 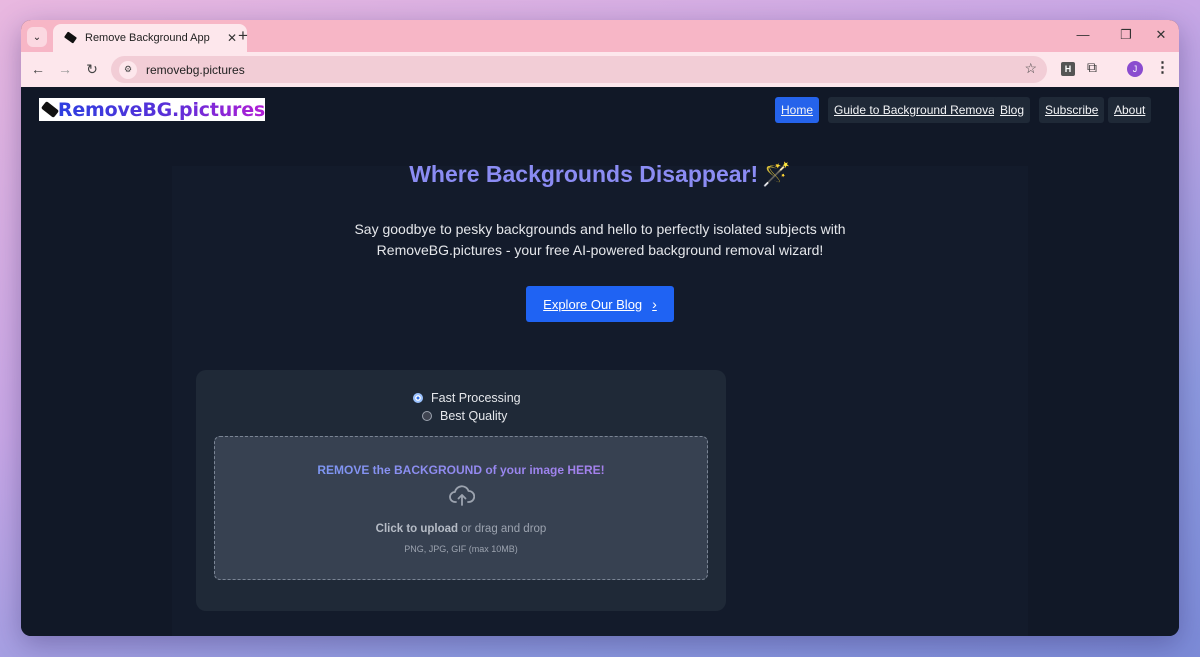 I want to click on magic-wand-icon: 🪄, so click(x=776, y=174).